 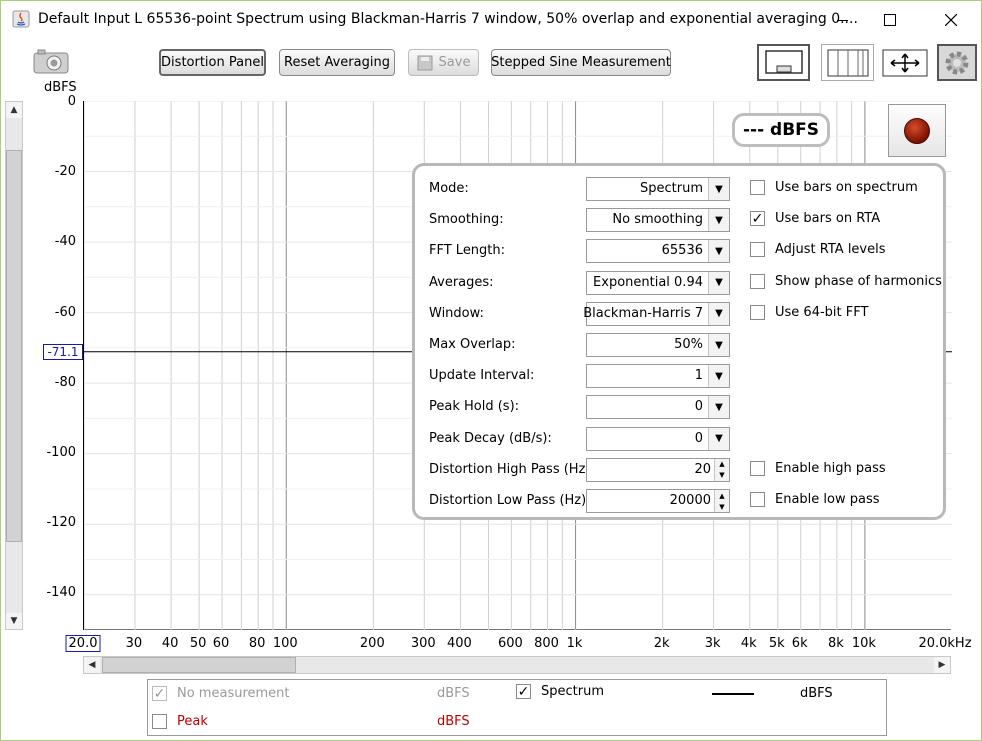 I want to click on y-tick-label: -140, so click(x=61, y=593).